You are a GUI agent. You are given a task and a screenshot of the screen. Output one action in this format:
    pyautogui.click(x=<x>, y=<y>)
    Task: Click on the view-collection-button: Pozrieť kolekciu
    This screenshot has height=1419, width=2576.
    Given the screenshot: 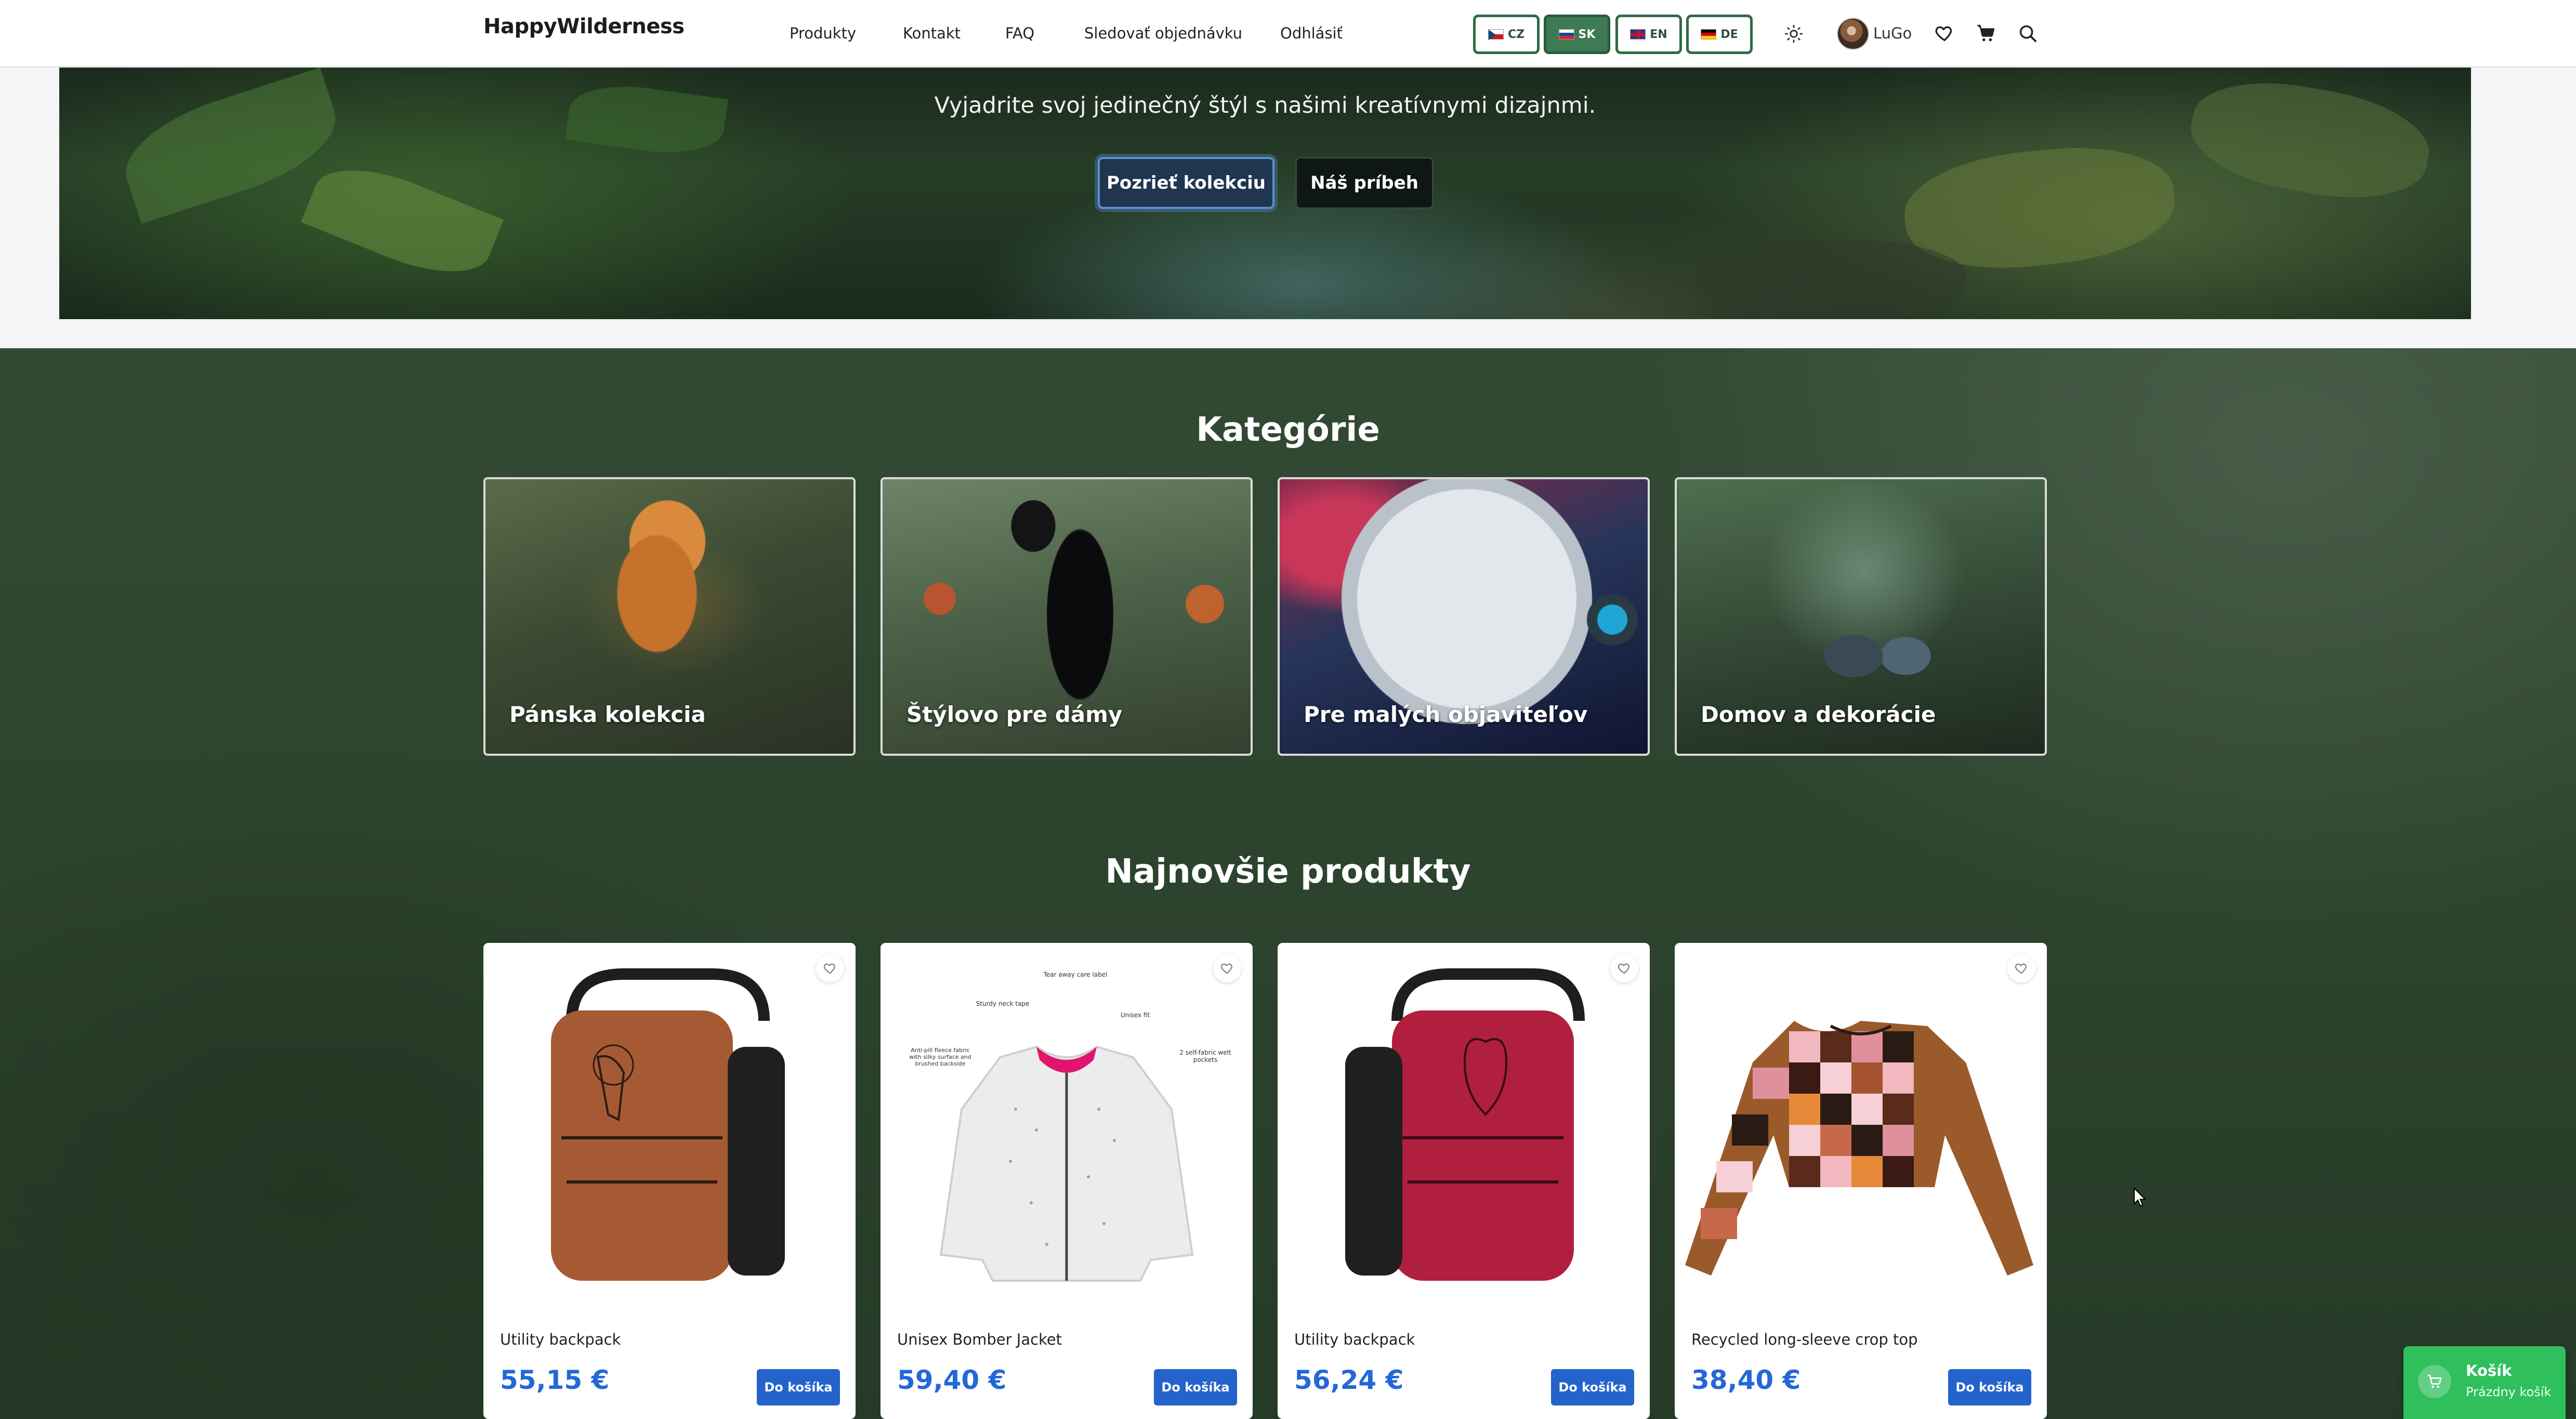 What is the action you would take?
    pyautogui.click(x=1186, y=183)
    